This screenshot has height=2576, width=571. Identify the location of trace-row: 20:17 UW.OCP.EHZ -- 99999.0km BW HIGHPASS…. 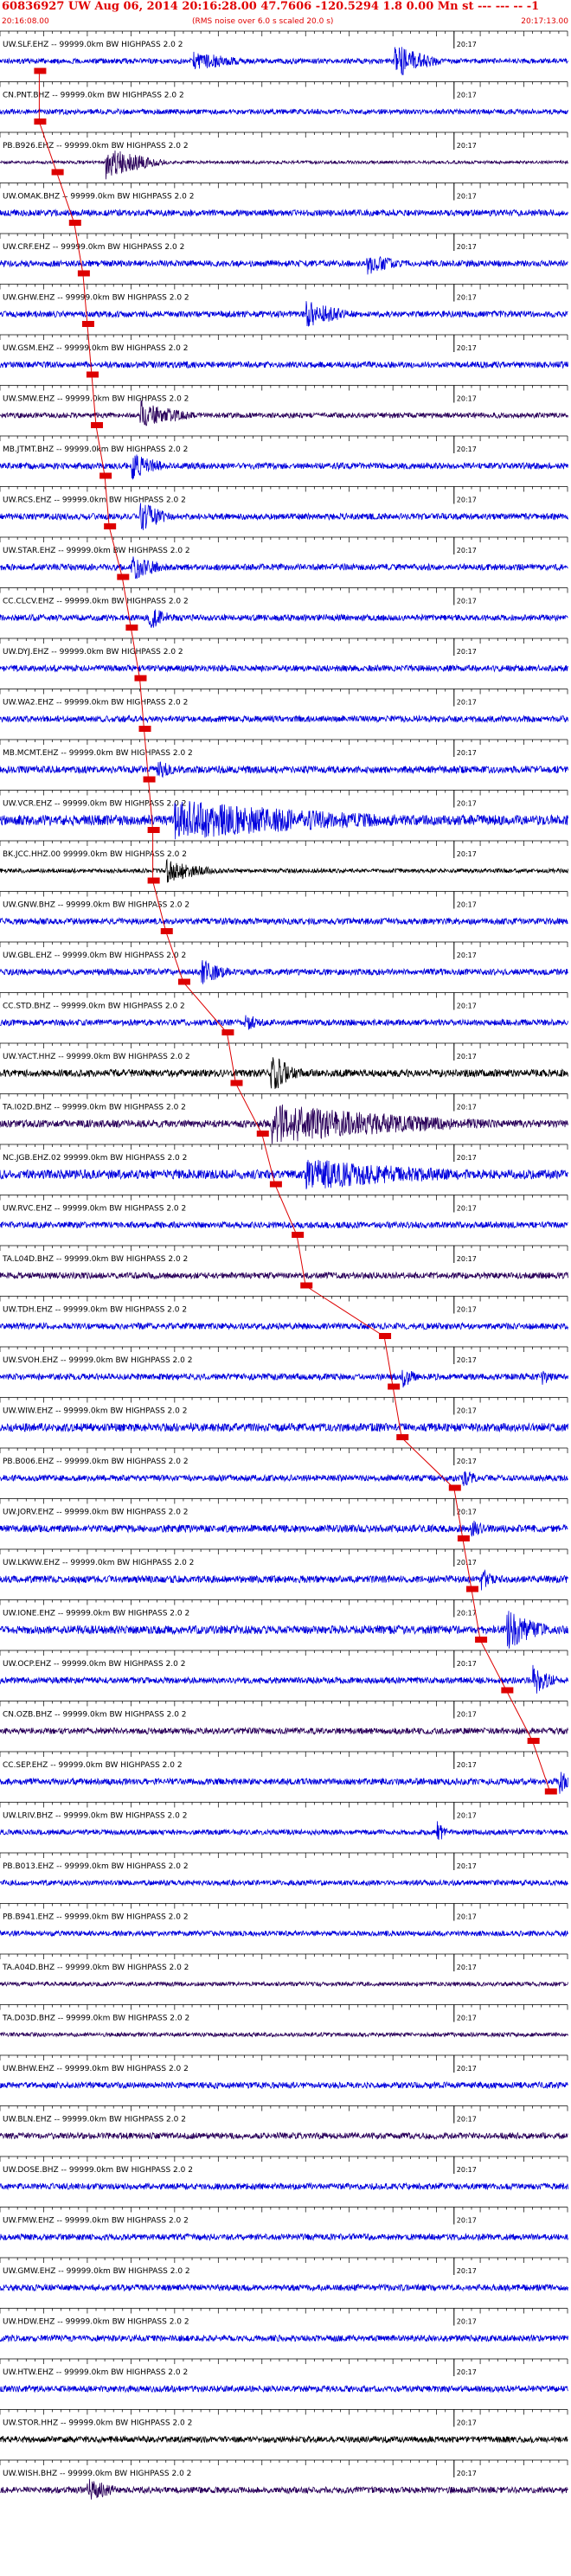
(284, 1672).